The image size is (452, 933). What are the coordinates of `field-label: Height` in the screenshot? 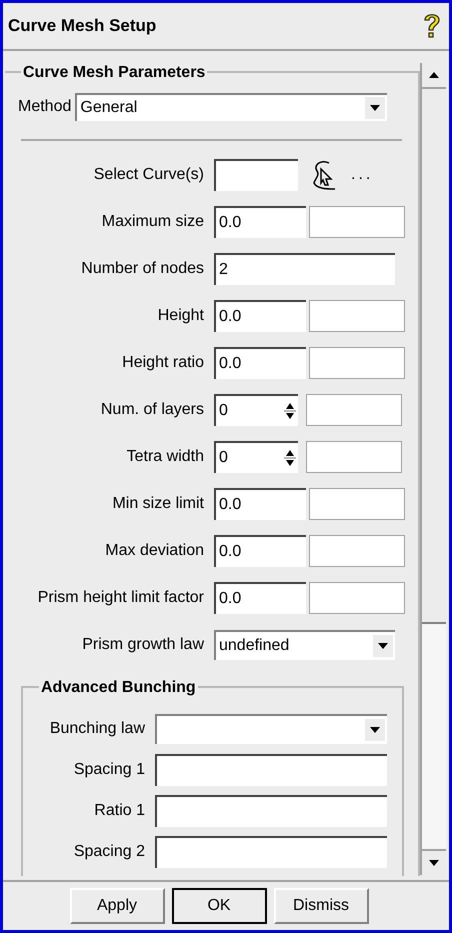 It's located at (180, 316).